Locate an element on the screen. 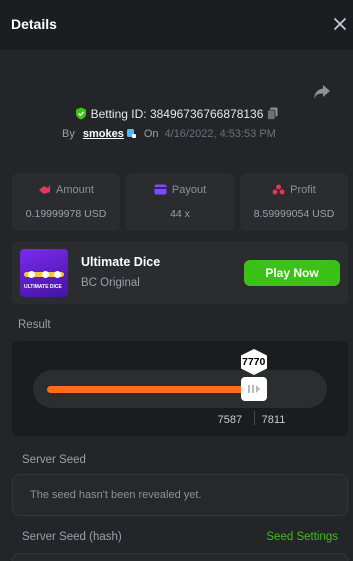 The image size is (353, 561). slider-handle is located at coordinates (253, 389).